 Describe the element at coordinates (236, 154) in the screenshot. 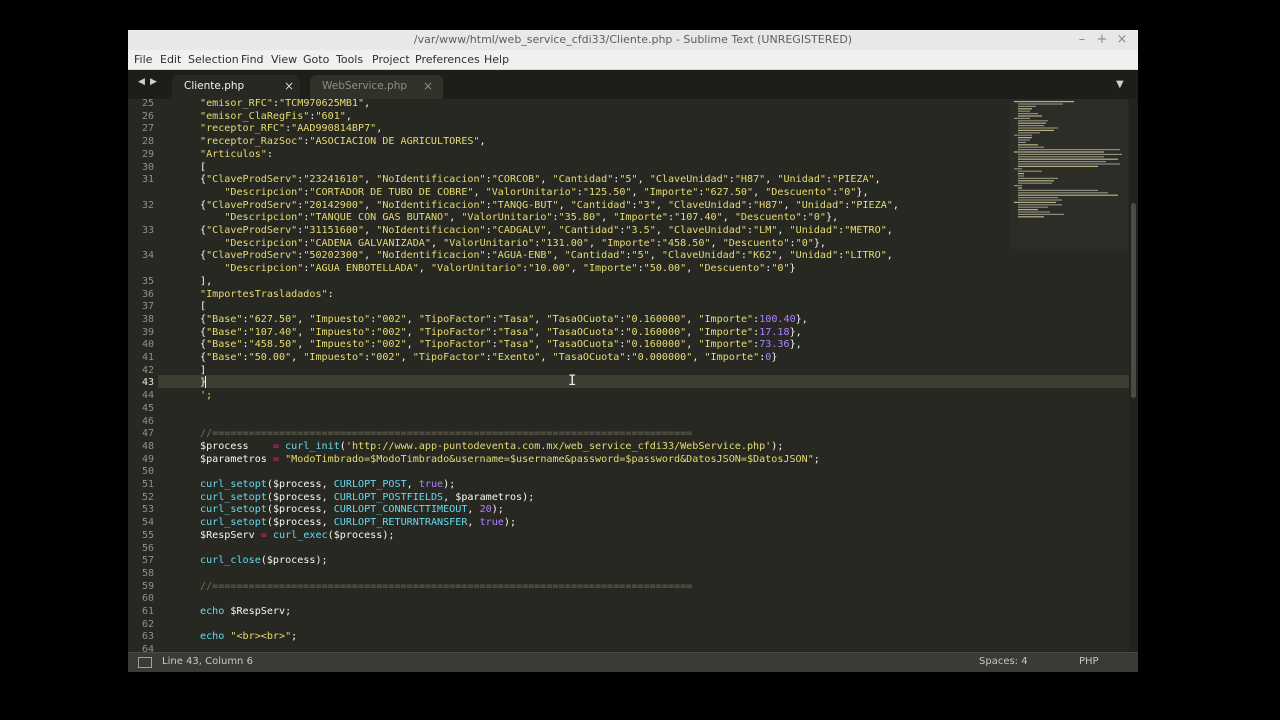

I see `code-line: "Articulos":` at that location.